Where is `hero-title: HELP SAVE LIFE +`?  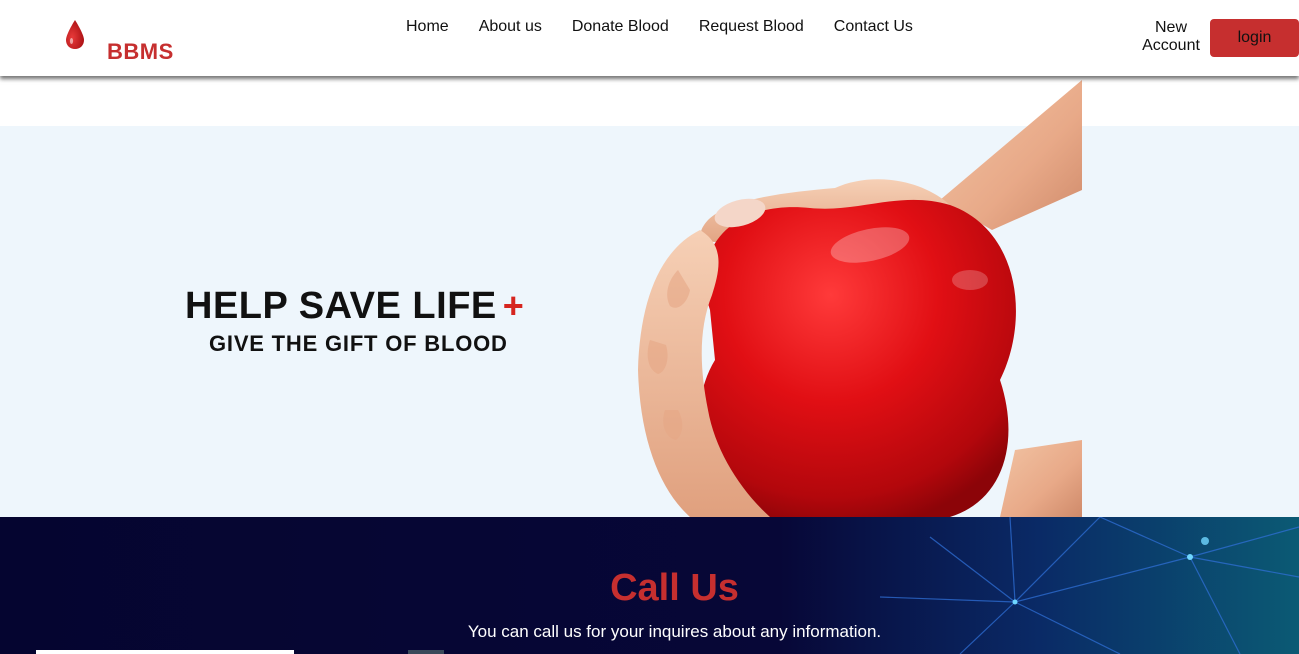
hero-title: HELP SAVE LIFE + is located at coordinates (354, 306).